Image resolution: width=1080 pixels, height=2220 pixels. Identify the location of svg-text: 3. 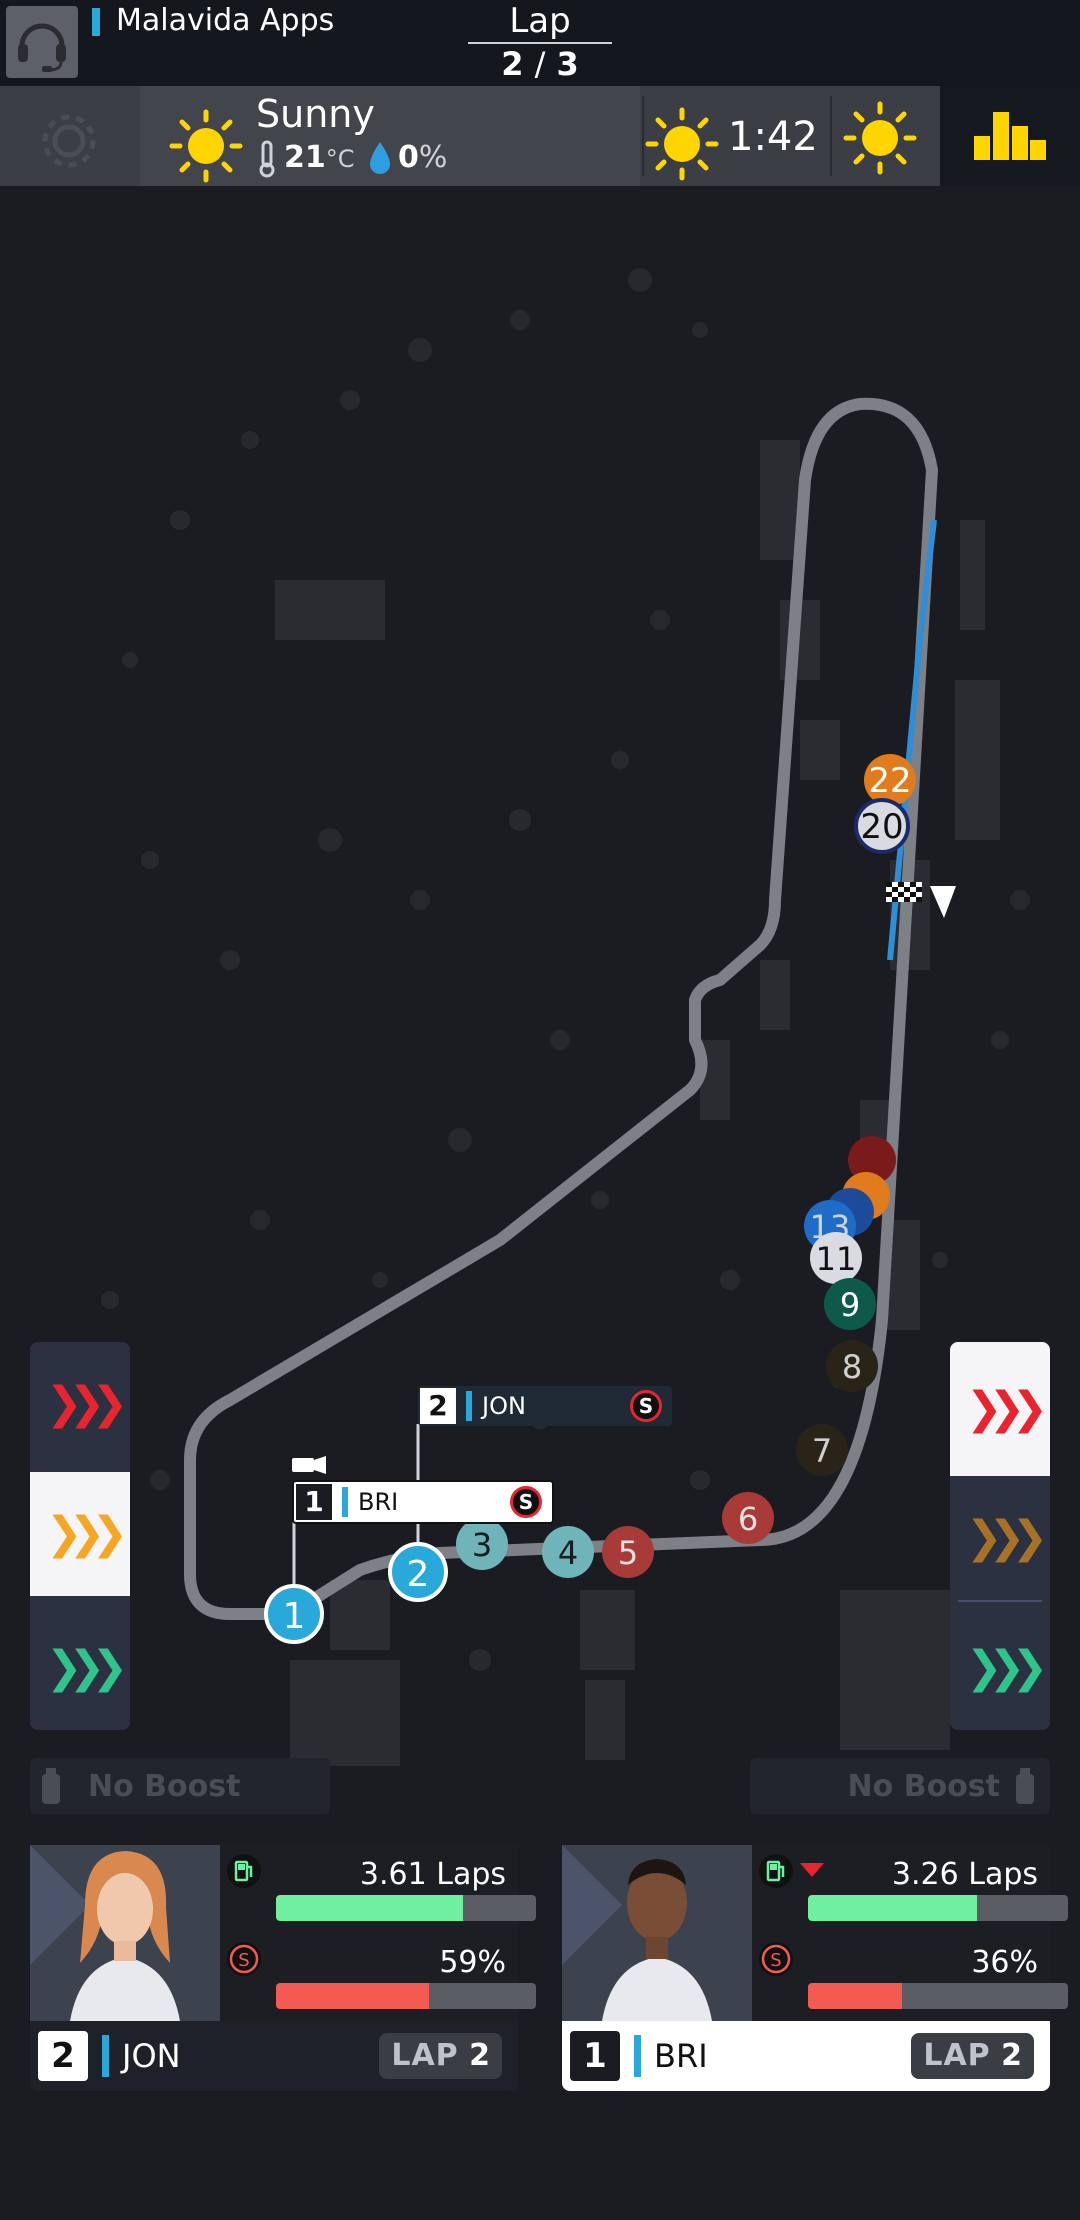
(482, 1545).